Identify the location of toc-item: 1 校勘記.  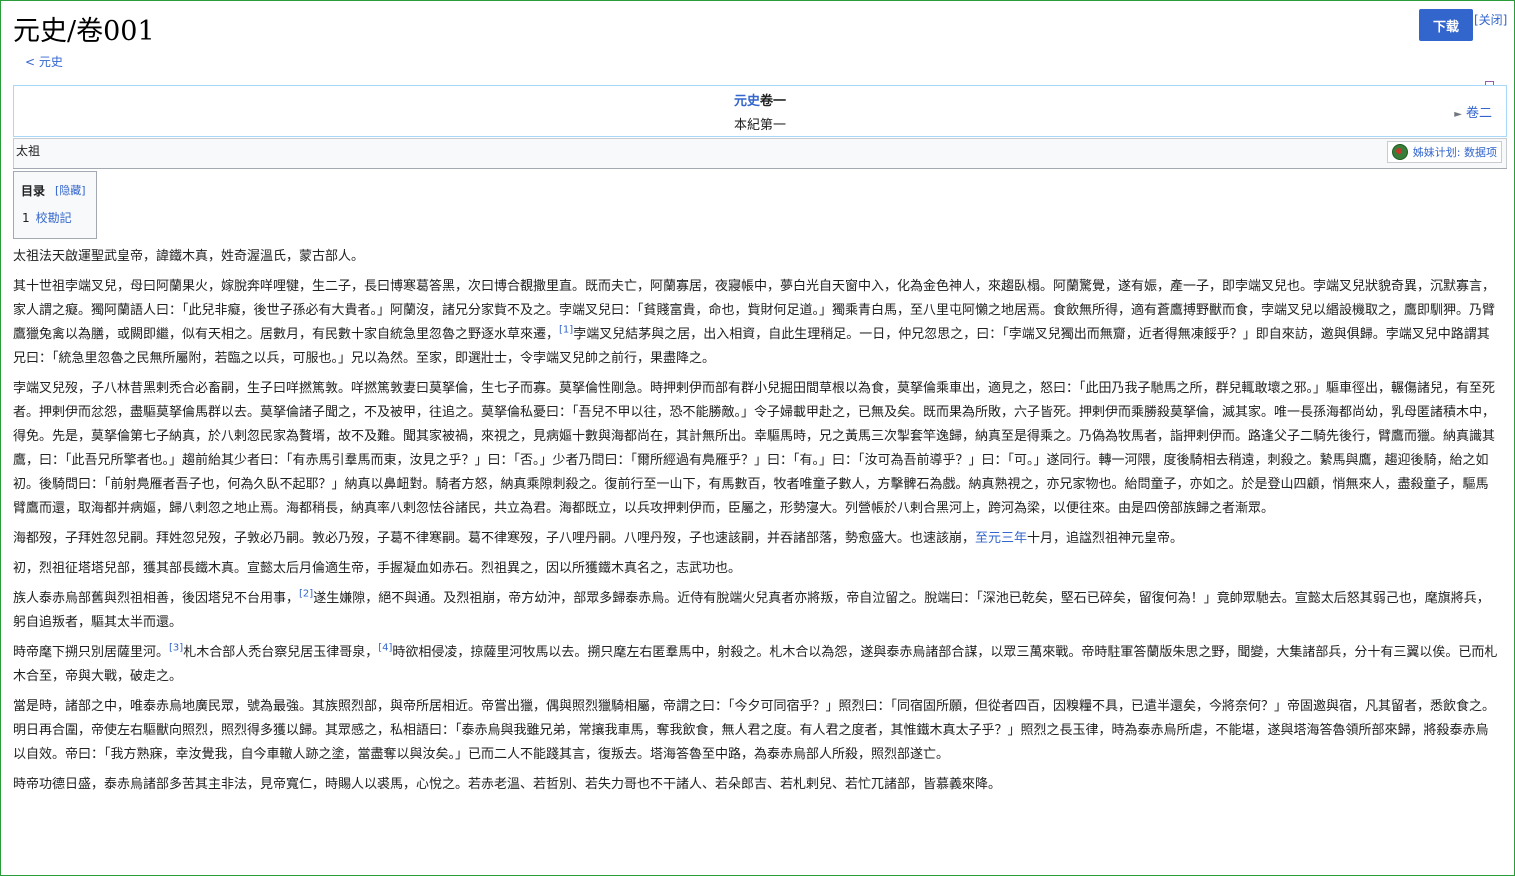
(47, 217).